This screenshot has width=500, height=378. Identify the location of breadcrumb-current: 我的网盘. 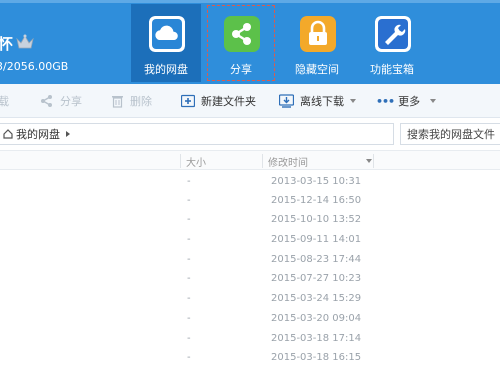
(38, 134).